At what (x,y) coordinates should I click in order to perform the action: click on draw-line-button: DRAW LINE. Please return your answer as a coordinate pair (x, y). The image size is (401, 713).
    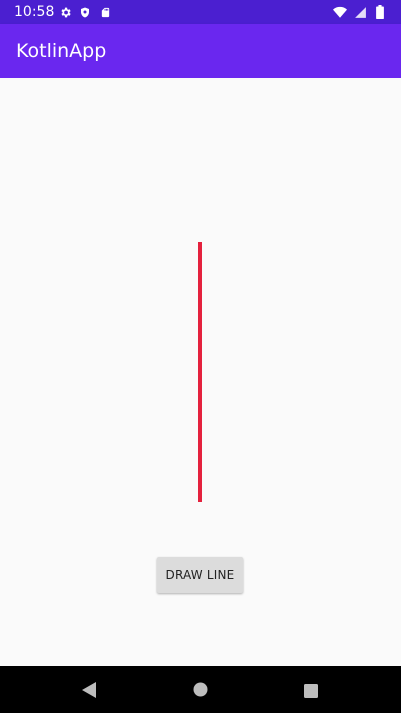
    Looking at the image, I should click on (200, 575).